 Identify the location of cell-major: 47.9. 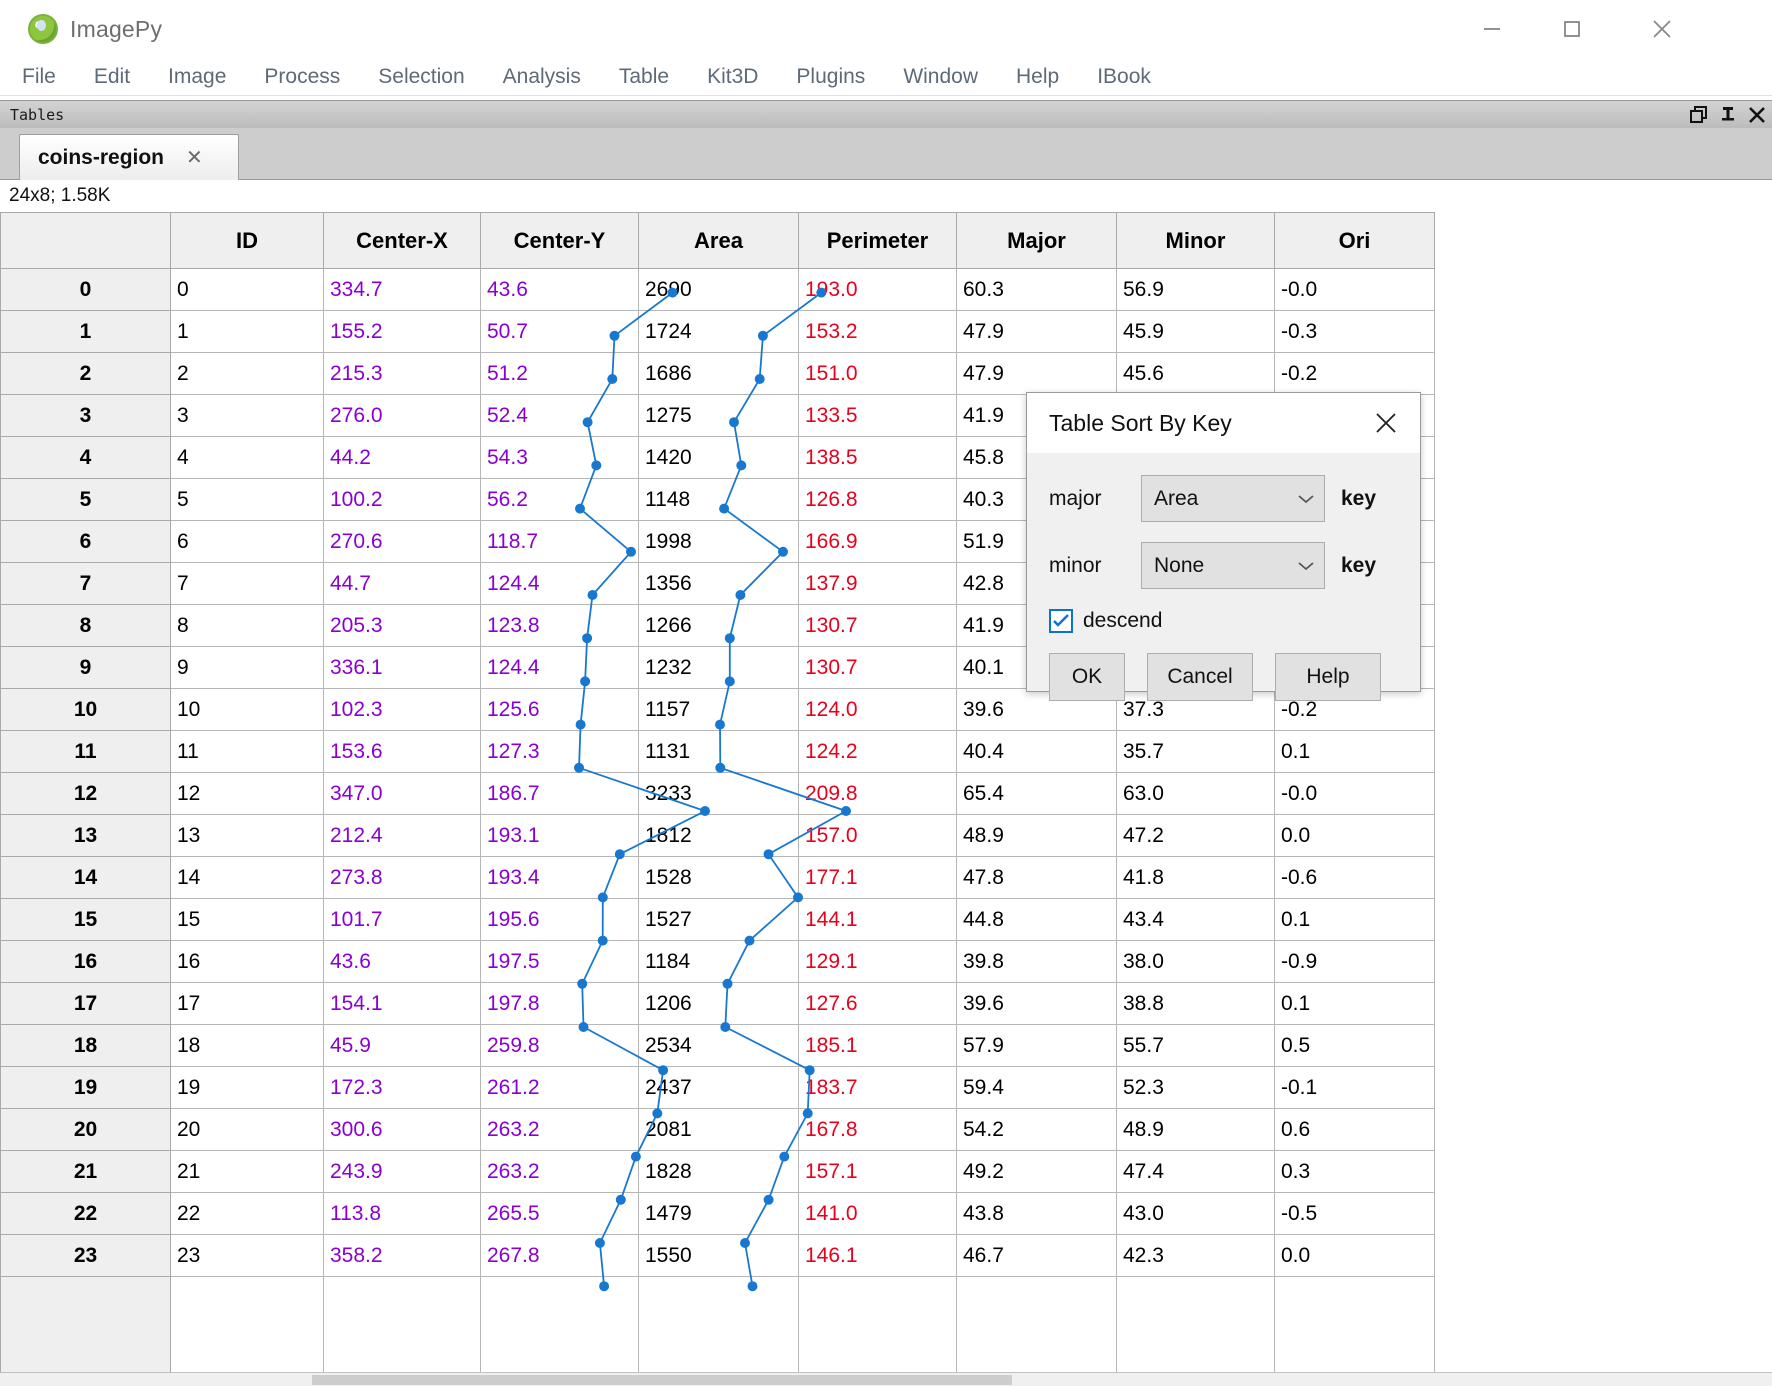
(1036, 373).